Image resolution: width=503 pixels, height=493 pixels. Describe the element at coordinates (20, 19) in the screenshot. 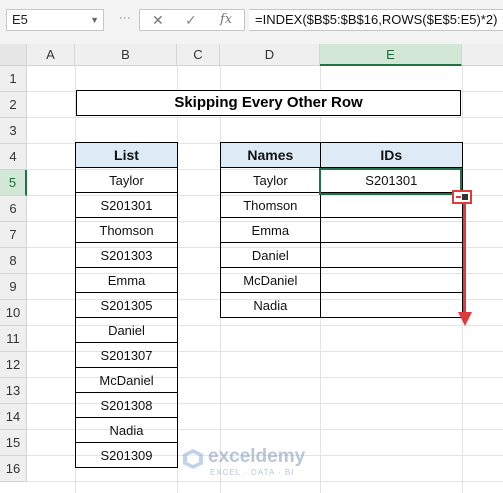

I see `name-box-value: E5` at that location.